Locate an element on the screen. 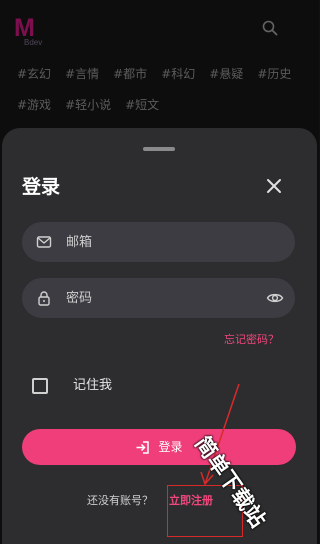 The image size is (320, 544). email-input is located at coordinates (161, 242).